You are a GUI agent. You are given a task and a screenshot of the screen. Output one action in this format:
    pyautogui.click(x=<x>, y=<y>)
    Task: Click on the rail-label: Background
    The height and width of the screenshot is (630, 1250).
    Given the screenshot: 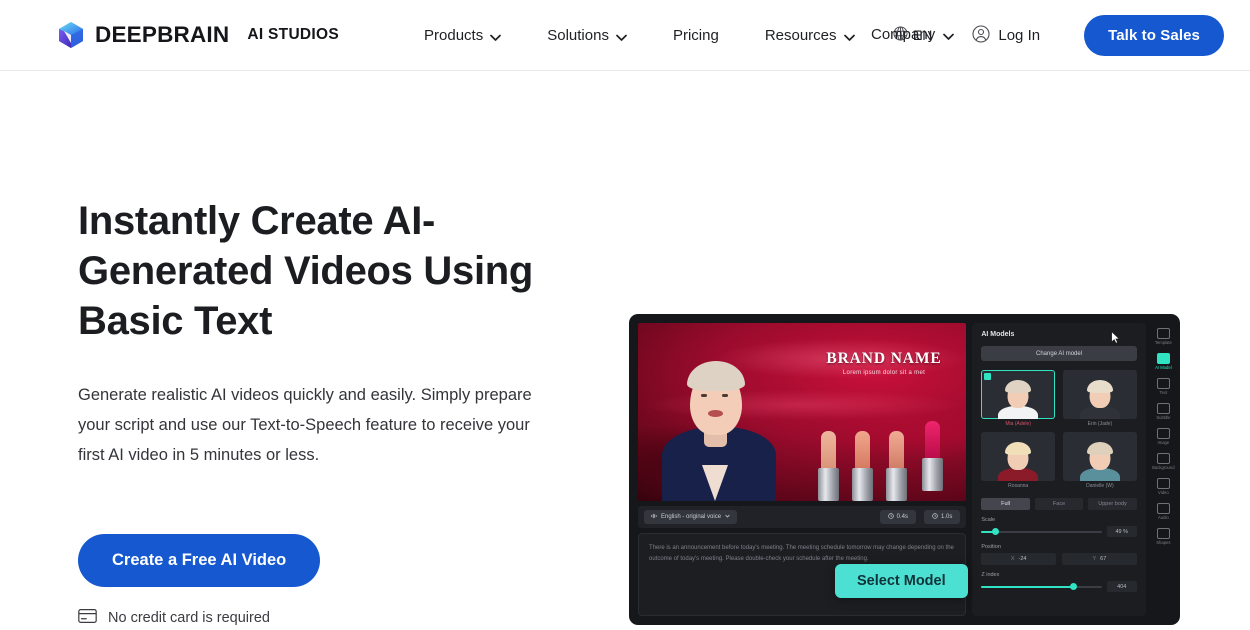 What is the action you would take?
    pyautogui.click(x=1163, y=467)
    